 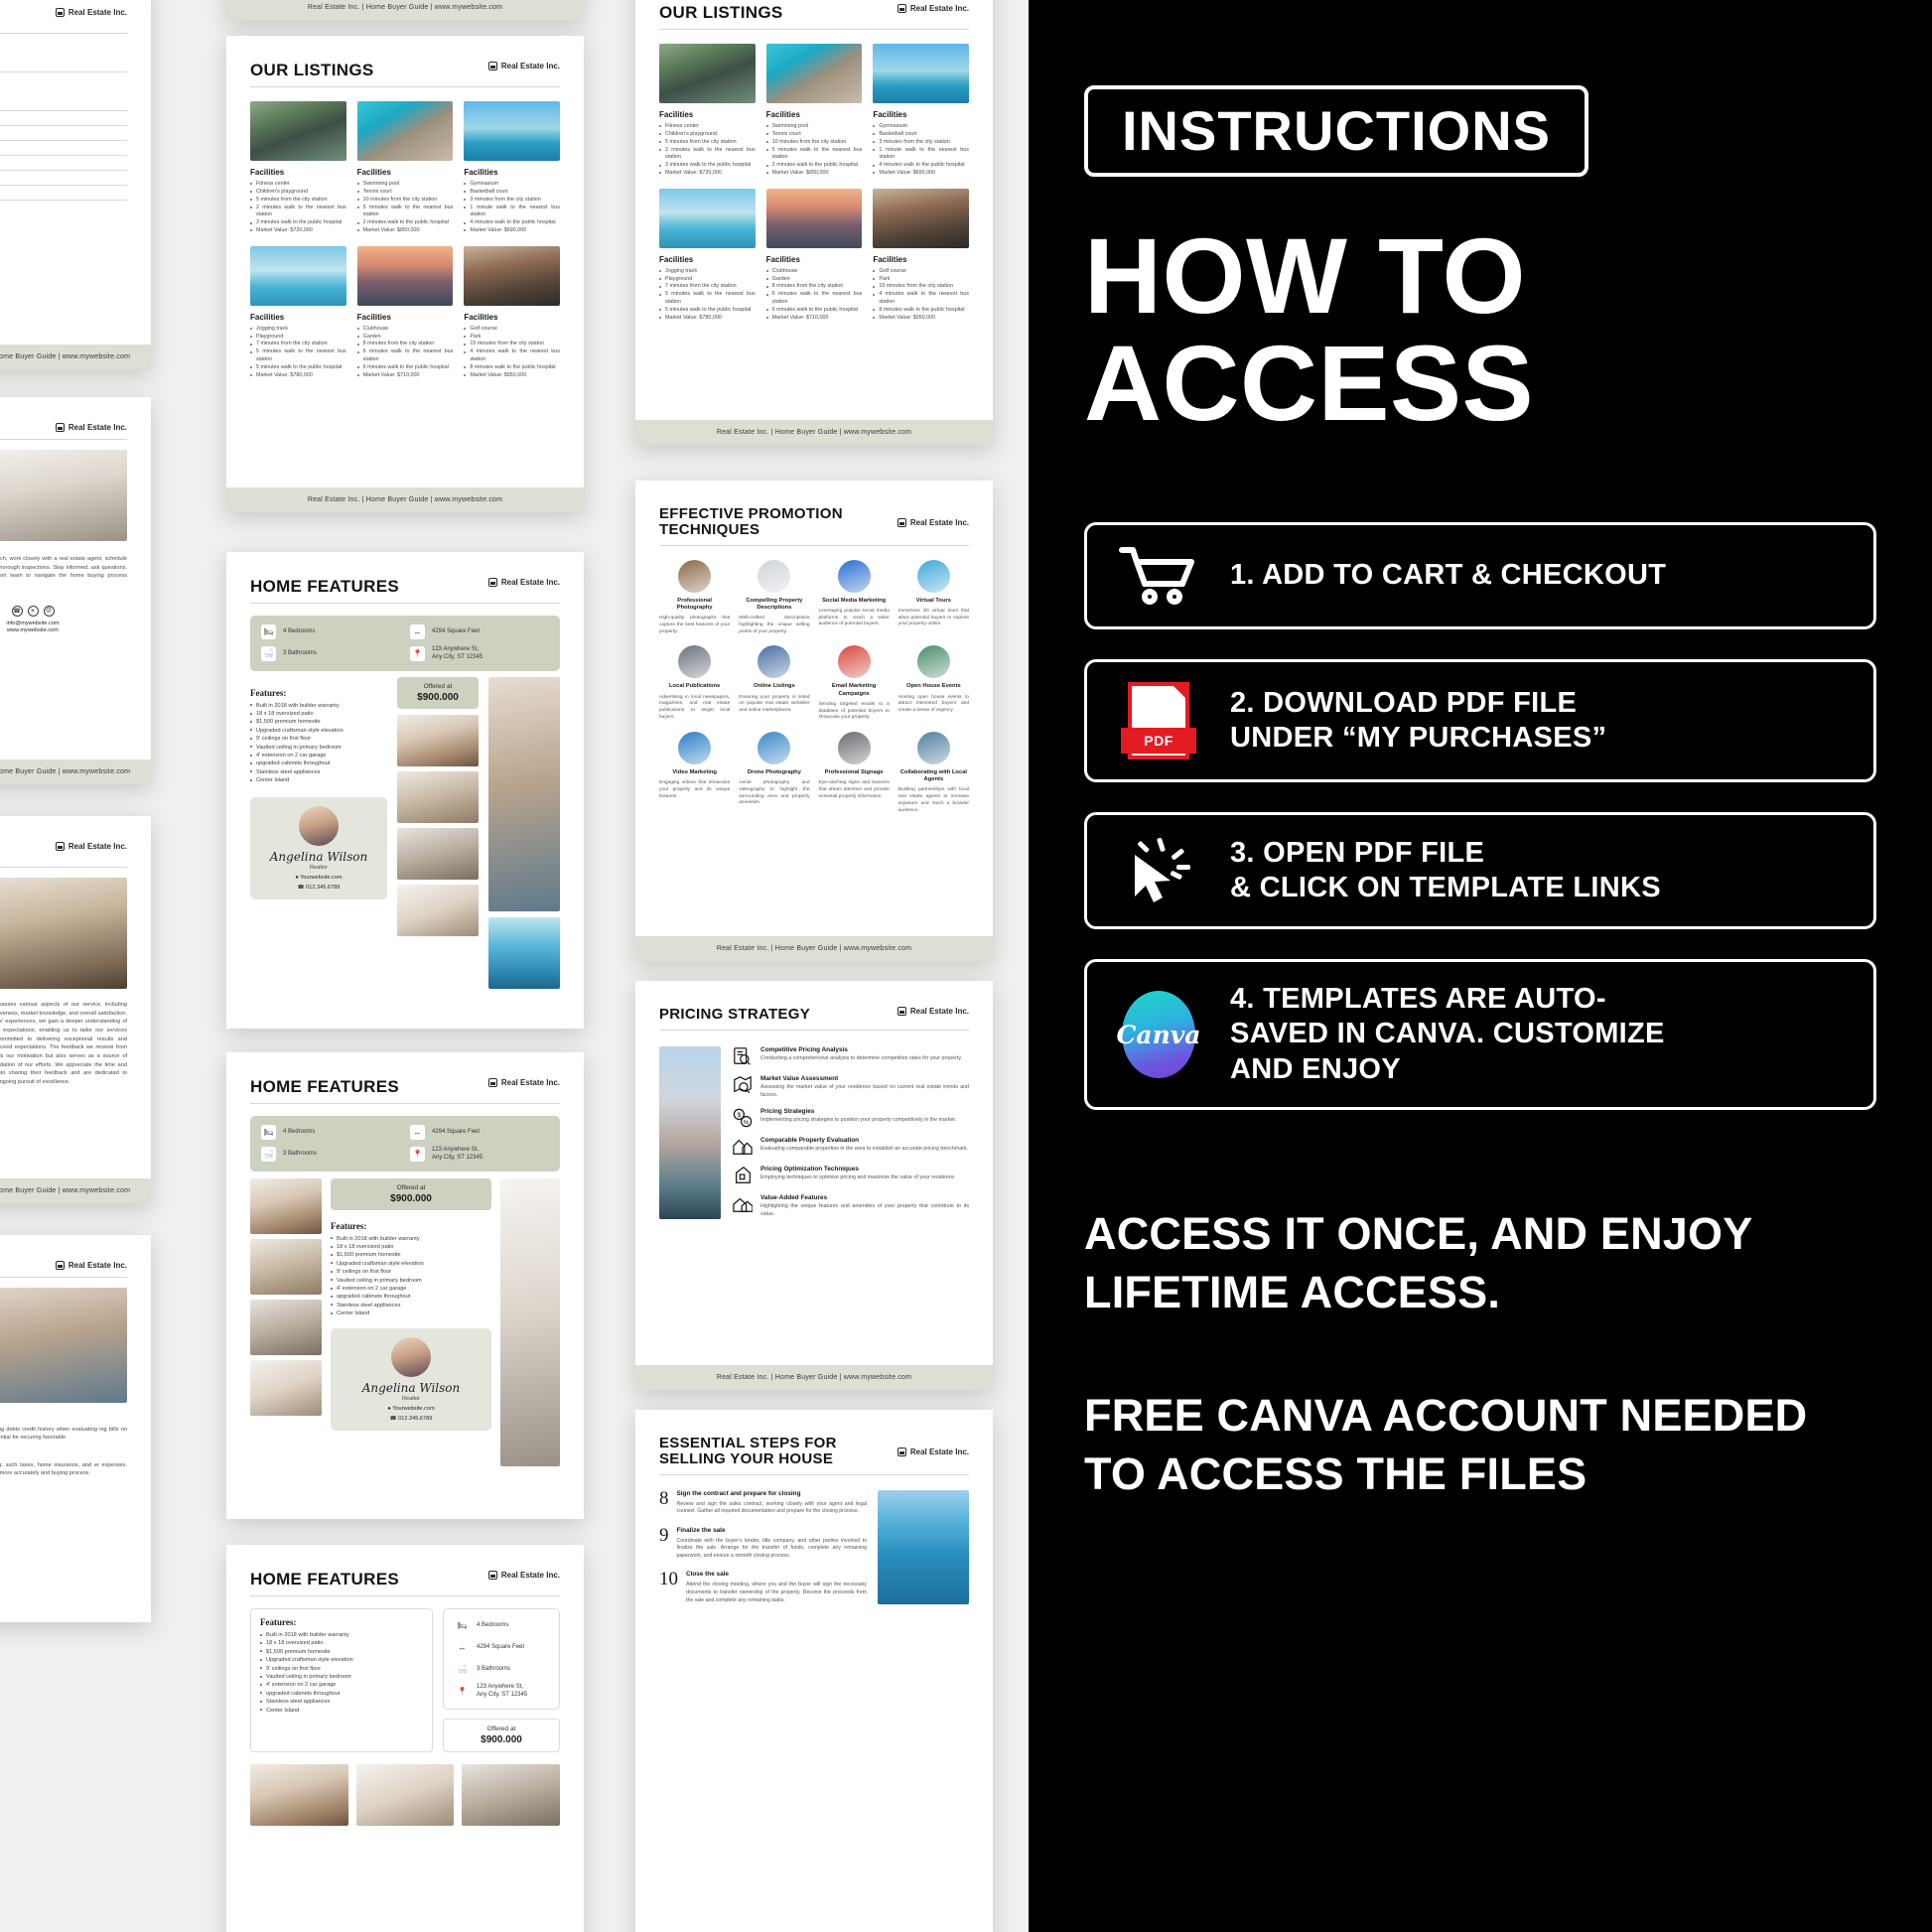 I want to click on facility-item: 10 minutes from the city station, so click(x=405, y=201).